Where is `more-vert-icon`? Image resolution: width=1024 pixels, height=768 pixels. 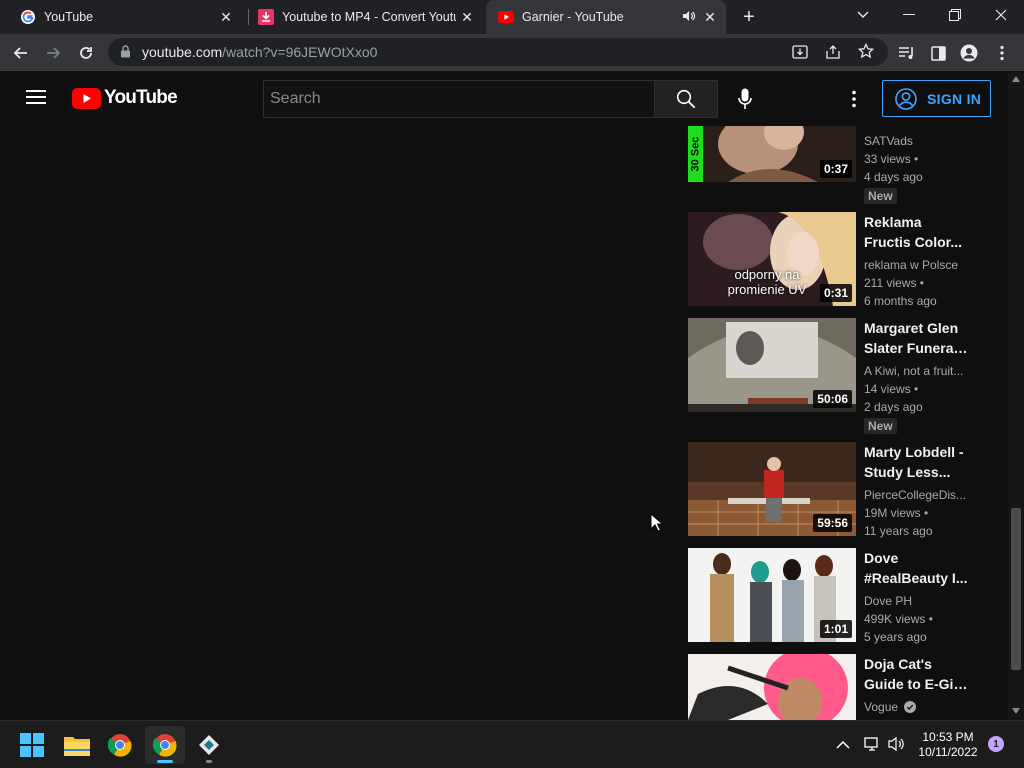 more-vert-icon is located at coordinates (854, 99).